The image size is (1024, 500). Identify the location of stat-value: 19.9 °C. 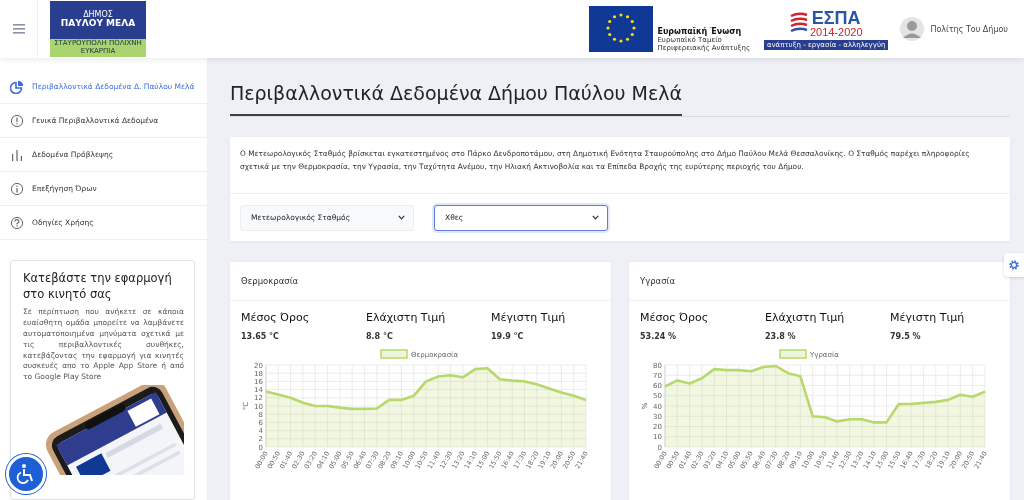
(508, 336).